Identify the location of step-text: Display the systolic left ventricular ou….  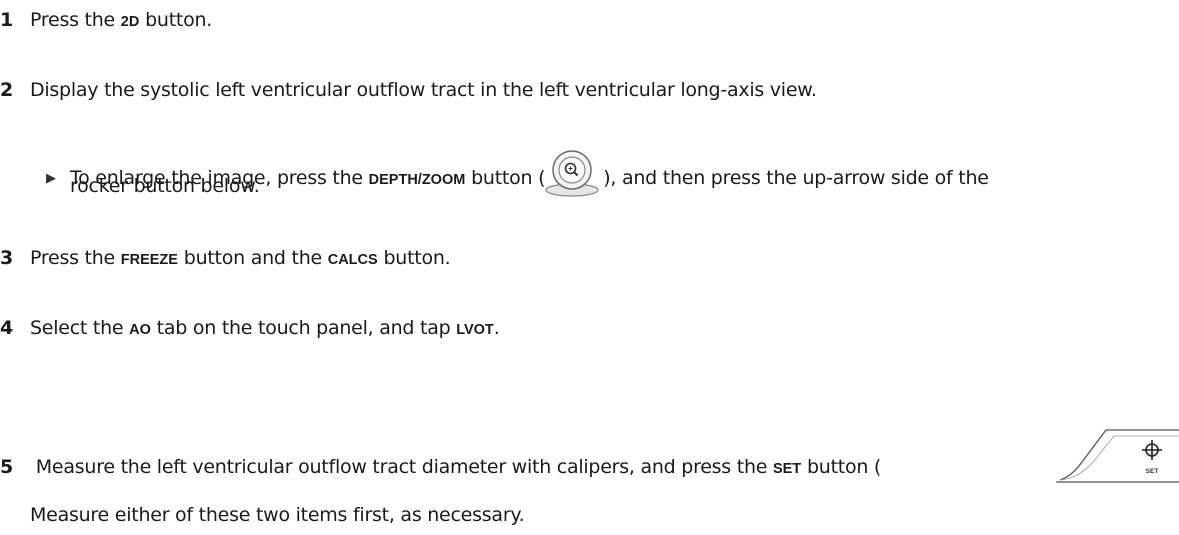
(423, 90).